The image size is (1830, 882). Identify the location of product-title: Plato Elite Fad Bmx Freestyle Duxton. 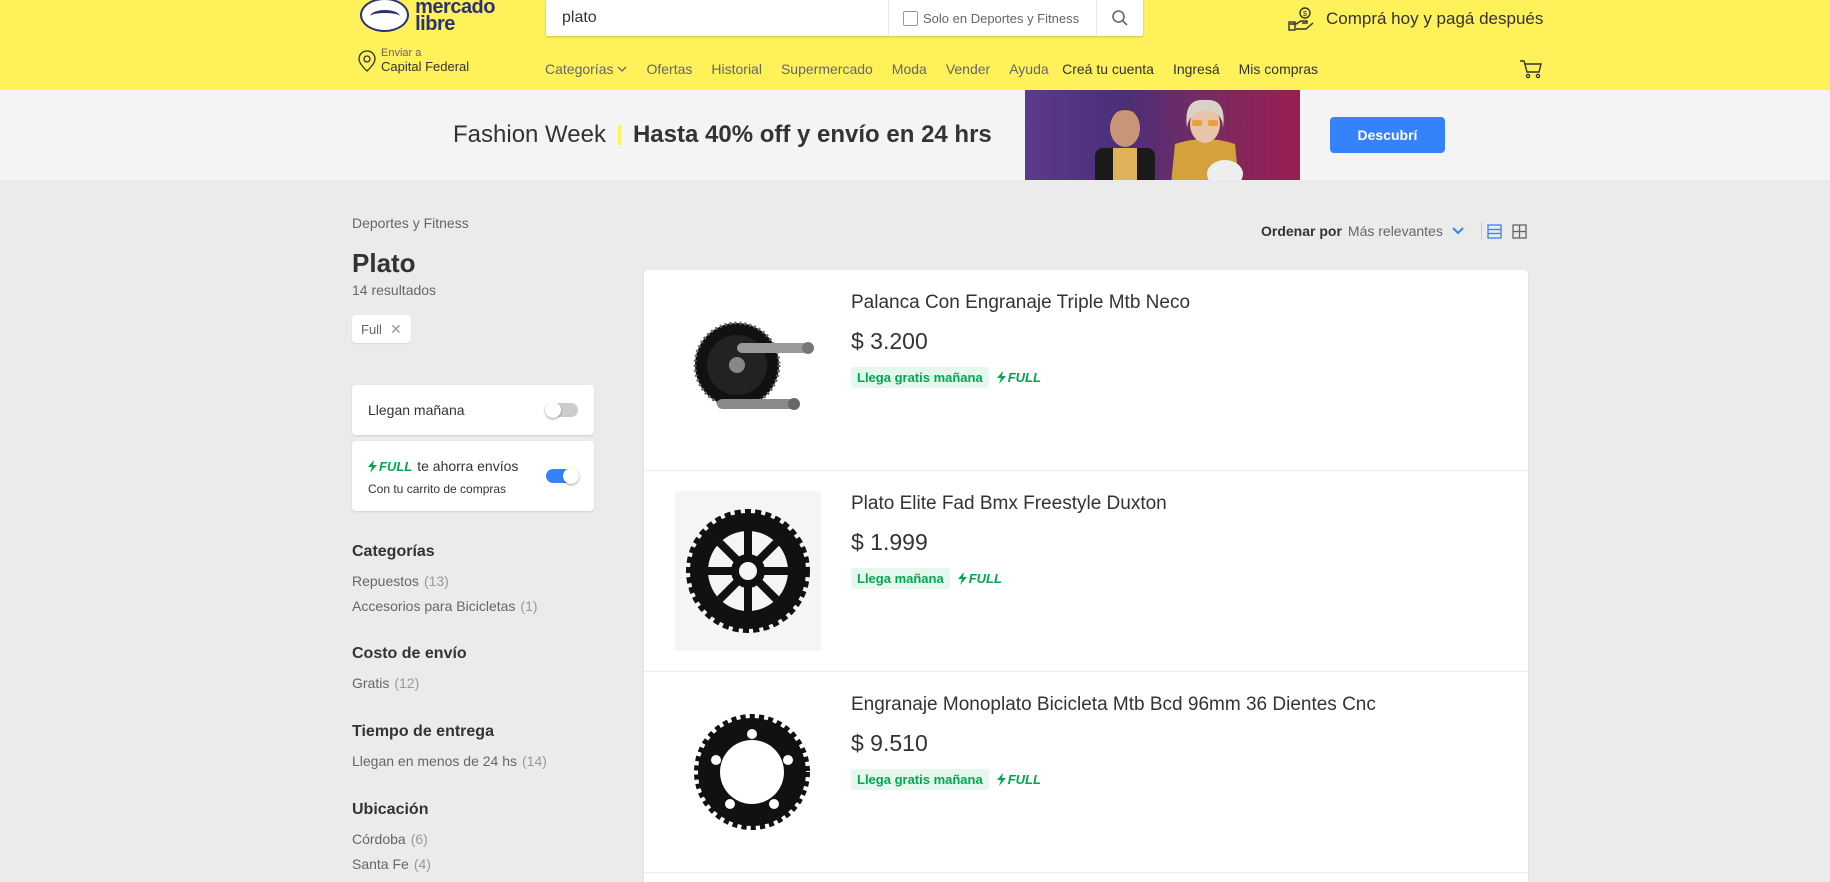
(1009, 504).